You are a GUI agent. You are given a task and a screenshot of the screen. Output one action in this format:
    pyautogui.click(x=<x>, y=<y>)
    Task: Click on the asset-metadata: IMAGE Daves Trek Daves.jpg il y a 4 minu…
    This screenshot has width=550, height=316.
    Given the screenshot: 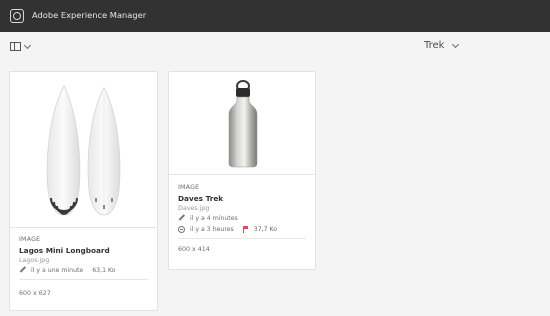 What is the action you would take?
    pyautogui.click(x=242, y=218)
    